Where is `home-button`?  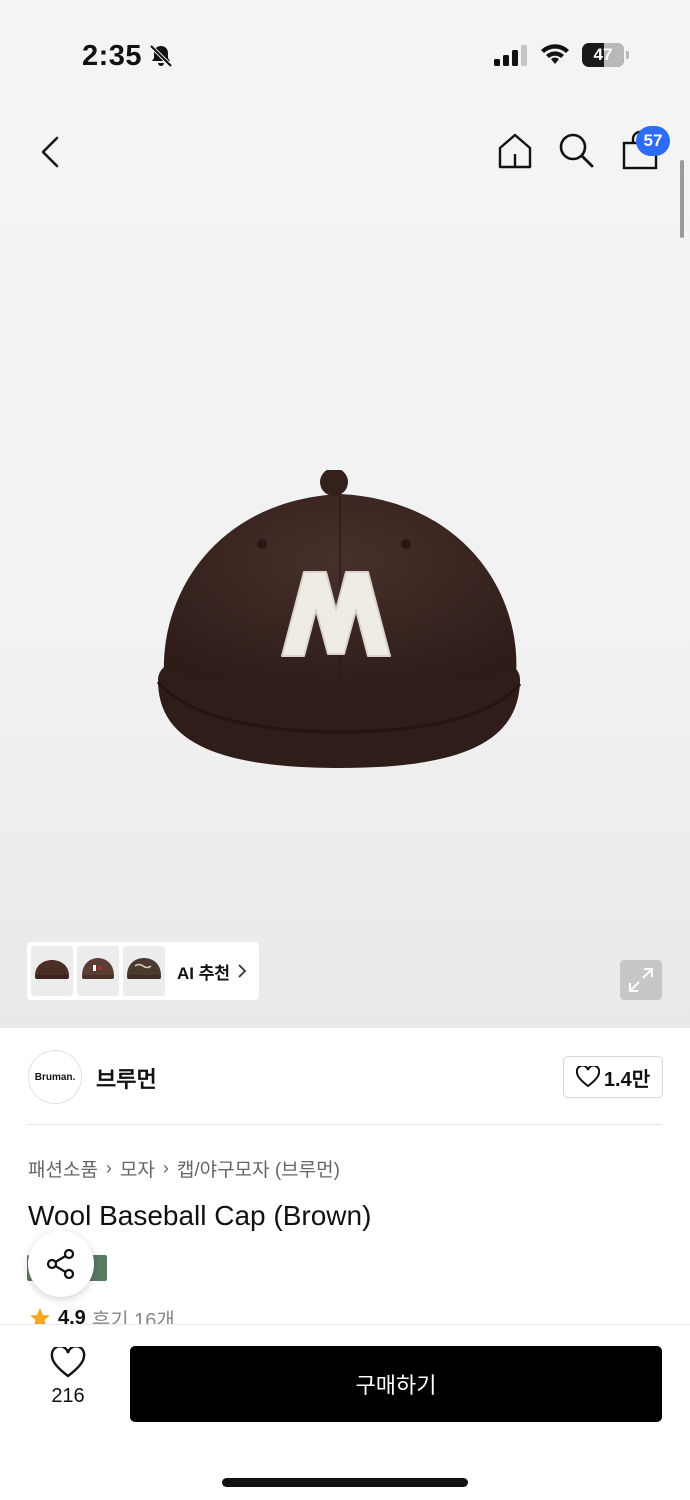
home-button is located at coordinates (515, 151).